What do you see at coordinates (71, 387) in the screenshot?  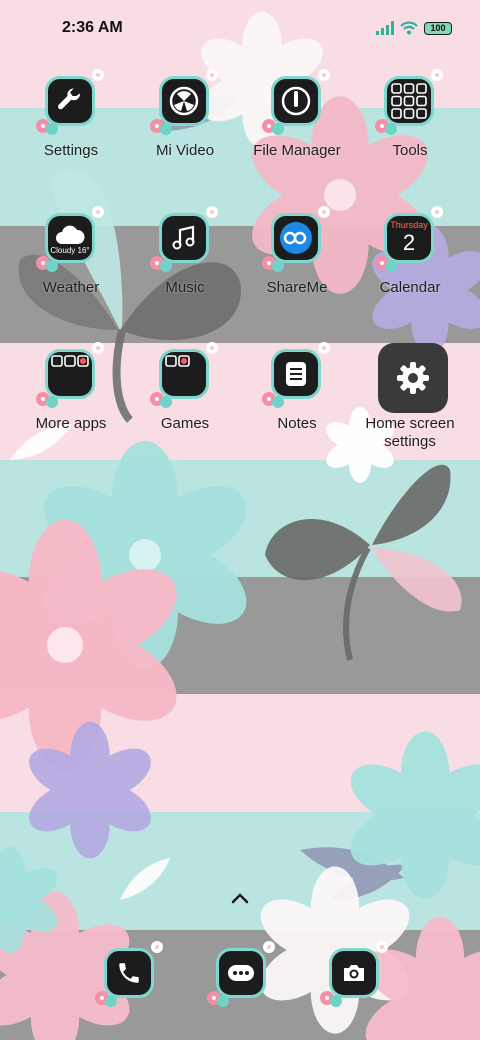 I see `folder-more-apps: More apps` at bounding box center [71, 387].